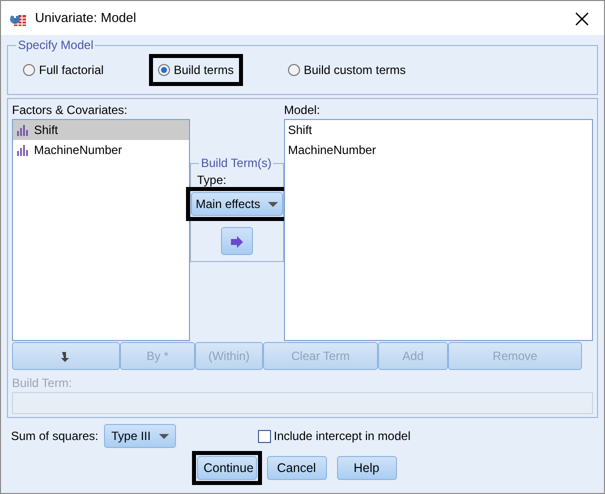  Describe the element at coordinates (196, 70) in the screenshot. I see `radio-option: Build terms` at that location.